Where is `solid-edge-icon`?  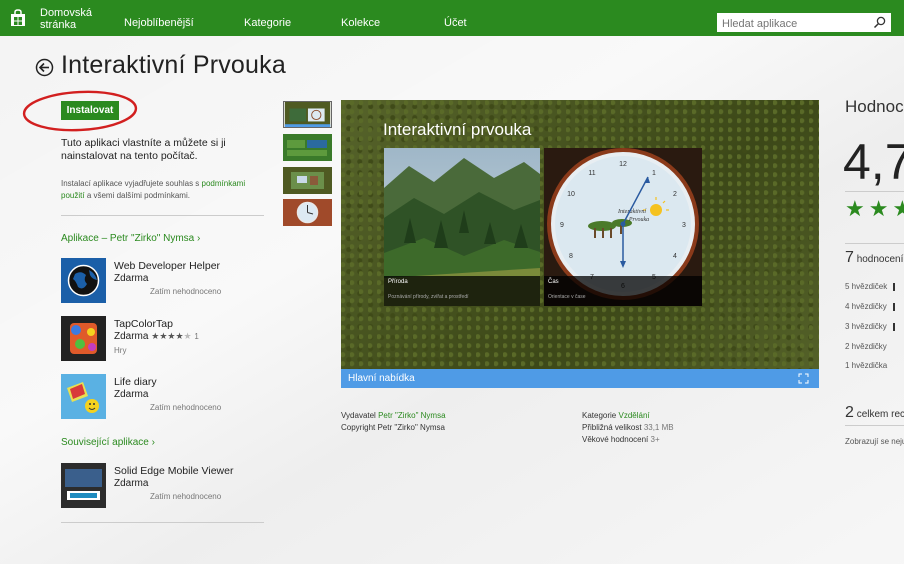 solid-edge-icon is located at coordinates (83, 485).